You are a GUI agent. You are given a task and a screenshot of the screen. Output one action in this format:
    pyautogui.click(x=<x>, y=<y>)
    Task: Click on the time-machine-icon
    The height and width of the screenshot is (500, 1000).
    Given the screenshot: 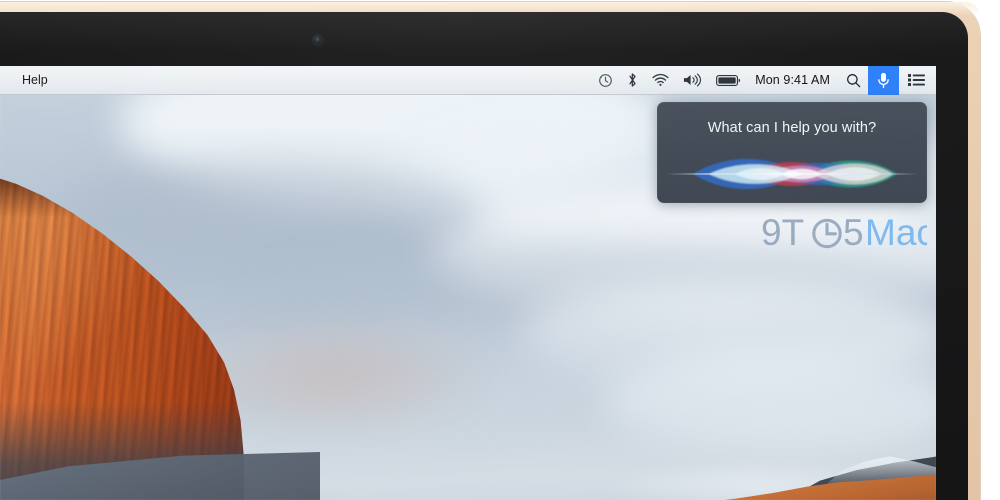 What is the action you would take?
    pyautogui.click(x=605, y=80)
    